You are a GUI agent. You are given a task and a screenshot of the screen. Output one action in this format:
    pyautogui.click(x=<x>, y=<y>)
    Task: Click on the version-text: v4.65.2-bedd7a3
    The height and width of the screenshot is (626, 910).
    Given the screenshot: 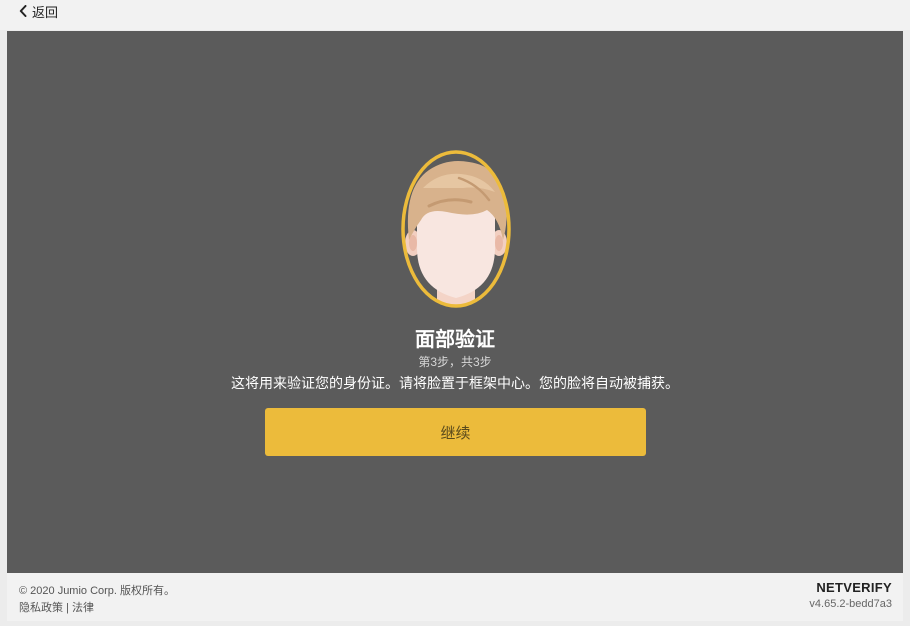 What is the action you would take?
    pyautogui.click(x=850, y=604)
    